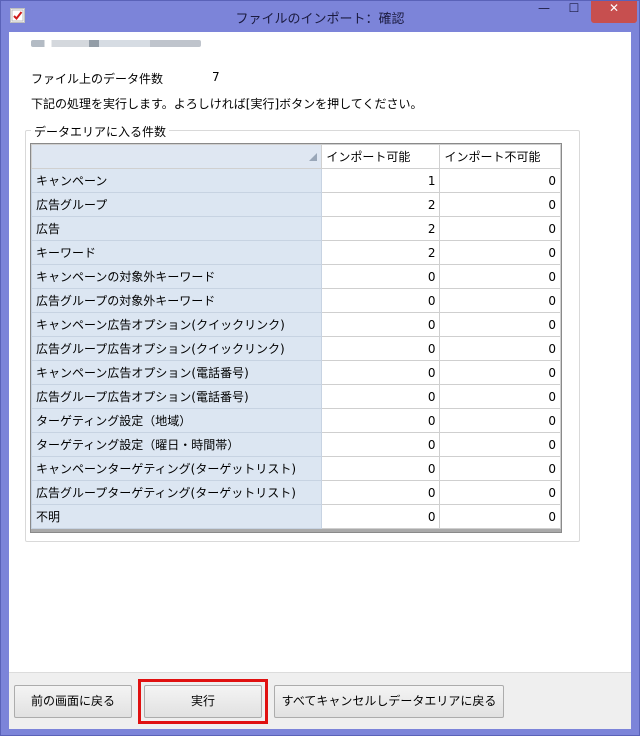 The height and width of the screenshot is (736, 640). Describe the element at coordinates (176, 300) in the screenshot. I see `row-label: 広告グループの対象外キーワード` at that location.